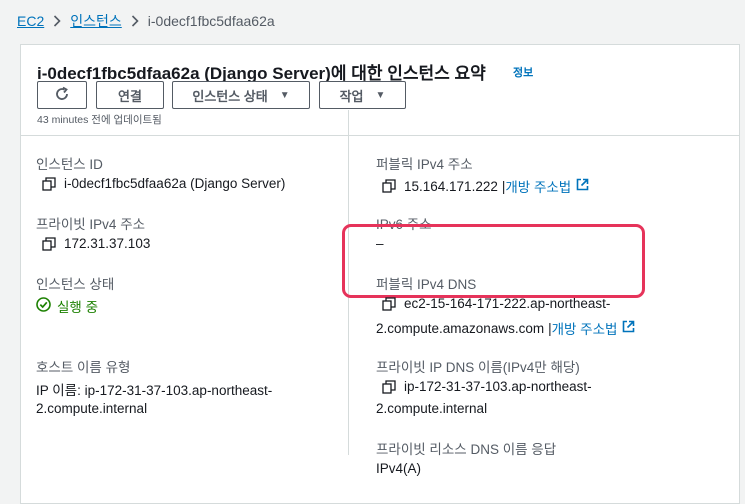 The width and height of the screenshot is (745, 504). I want to click on public-ipv4-text: 15.164.171.222, so click(451, 186).